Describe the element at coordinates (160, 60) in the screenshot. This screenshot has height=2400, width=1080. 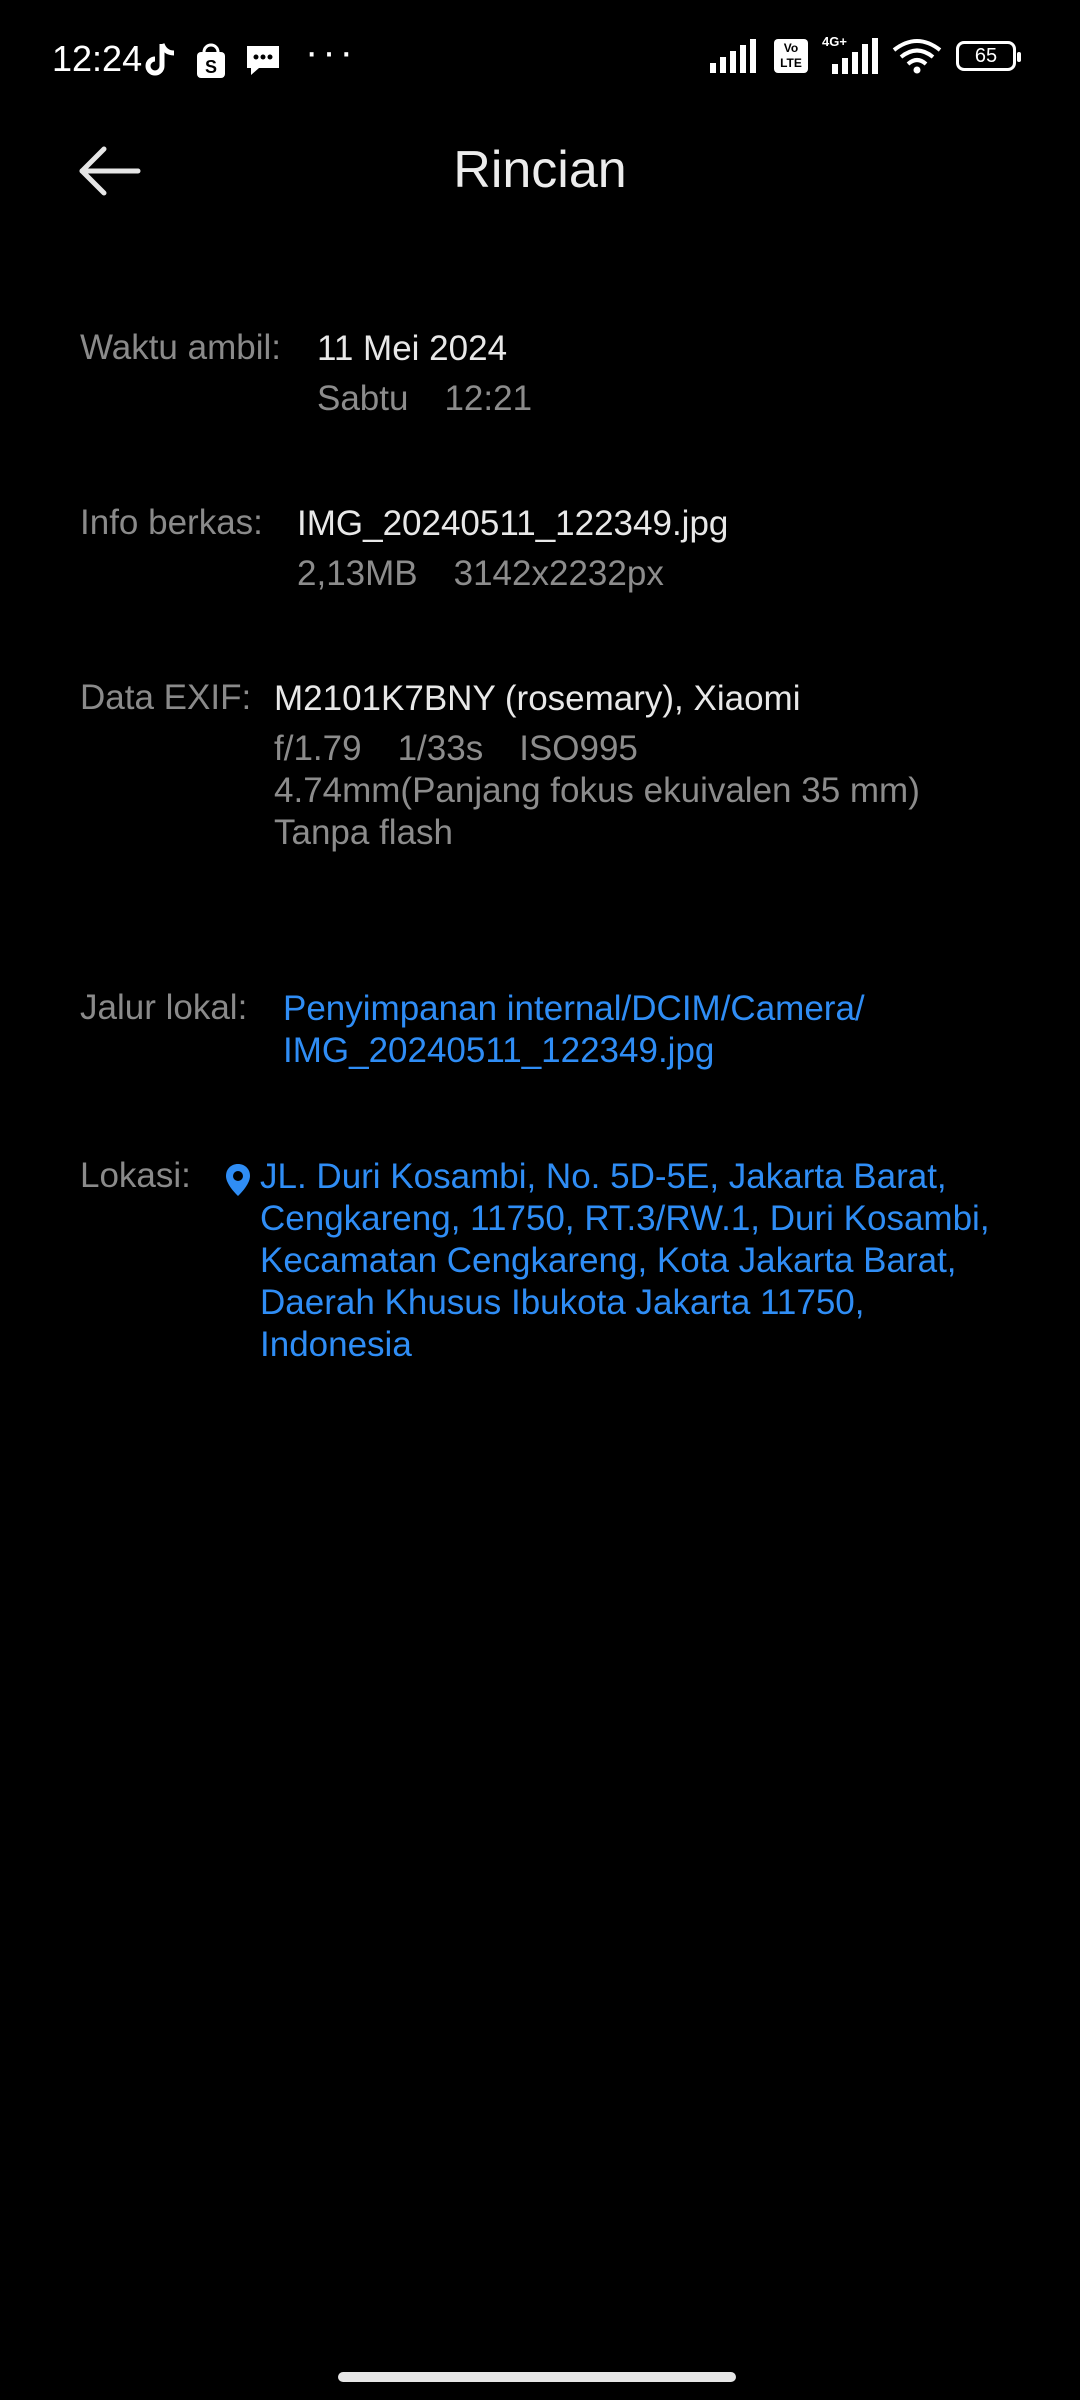
I see `tiktok-icon` at that location.